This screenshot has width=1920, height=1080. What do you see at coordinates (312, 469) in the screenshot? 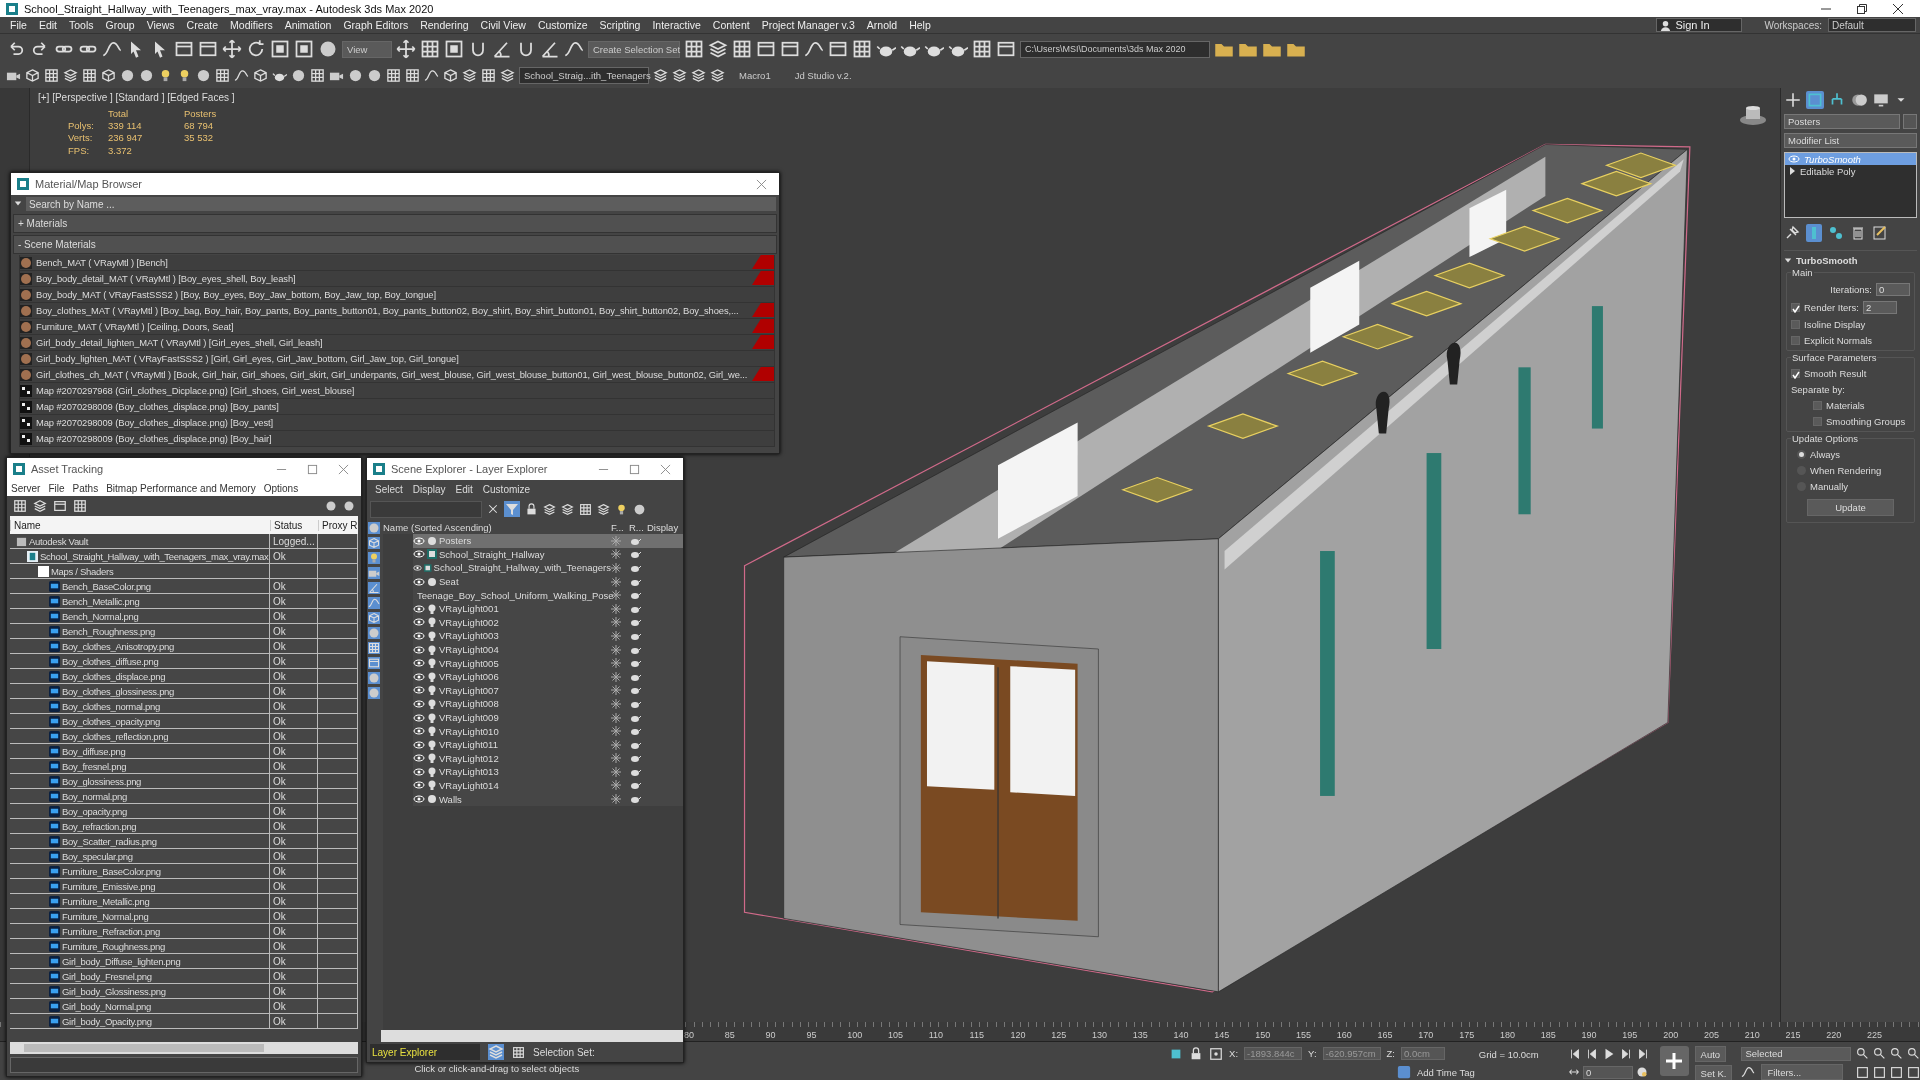
I see `maximize-icon` at bounding box center [312, 469].